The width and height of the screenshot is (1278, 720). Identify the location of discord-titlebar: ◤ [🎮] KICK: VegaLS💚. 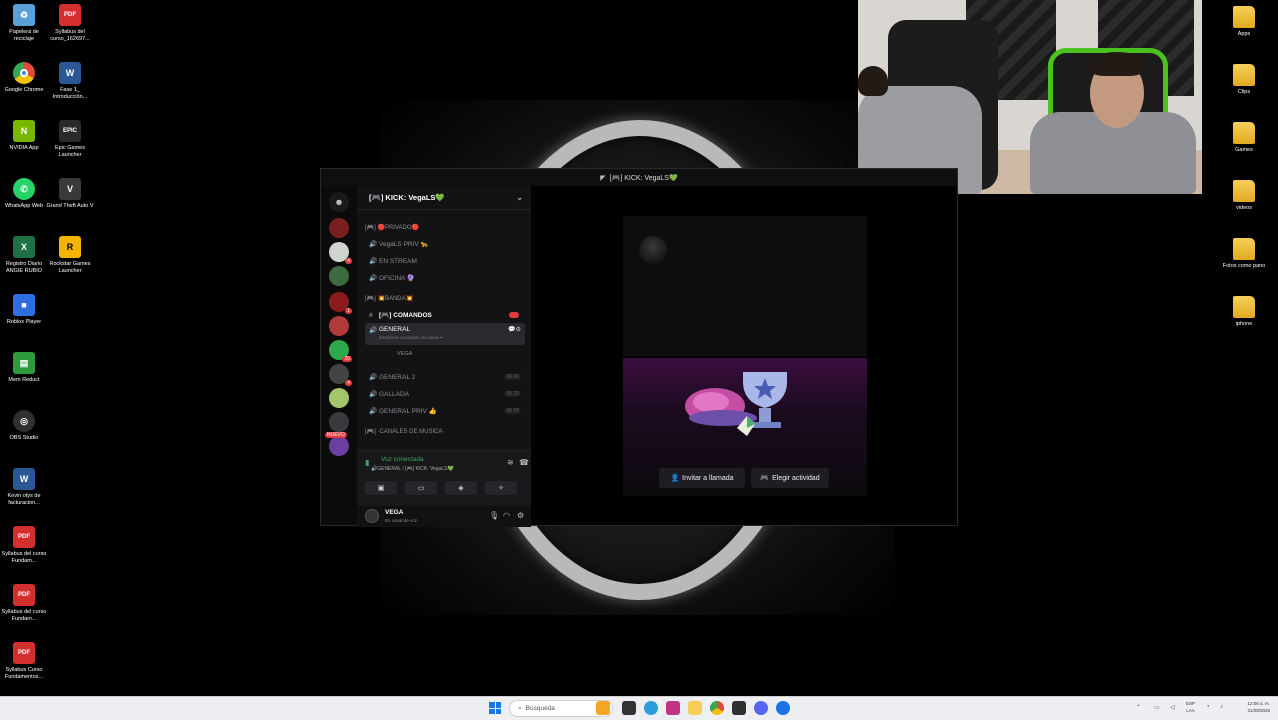
(639, 177).